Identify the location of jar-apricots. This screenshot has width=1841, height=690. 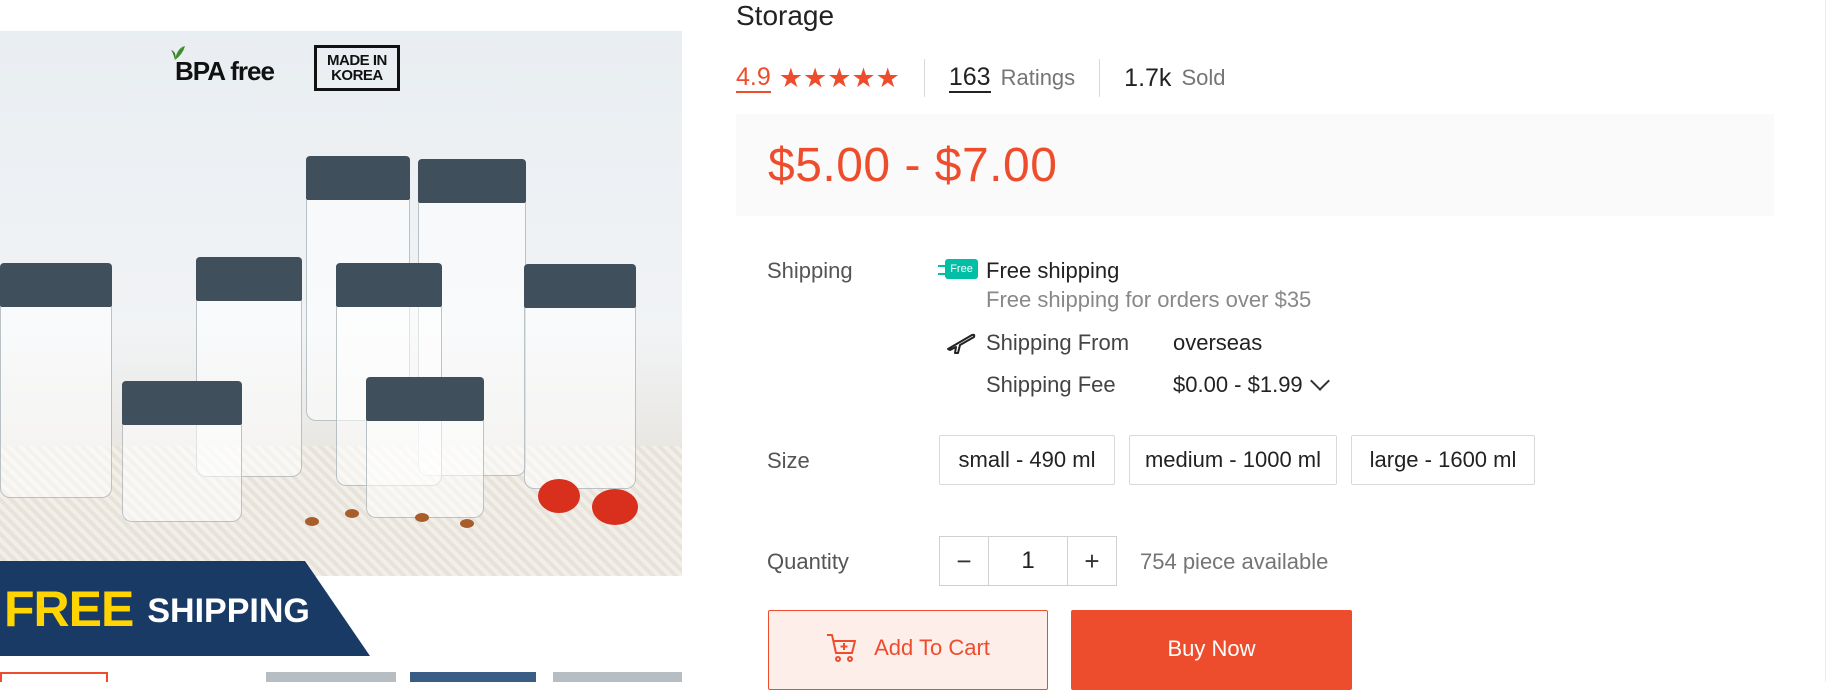
(182, 451).